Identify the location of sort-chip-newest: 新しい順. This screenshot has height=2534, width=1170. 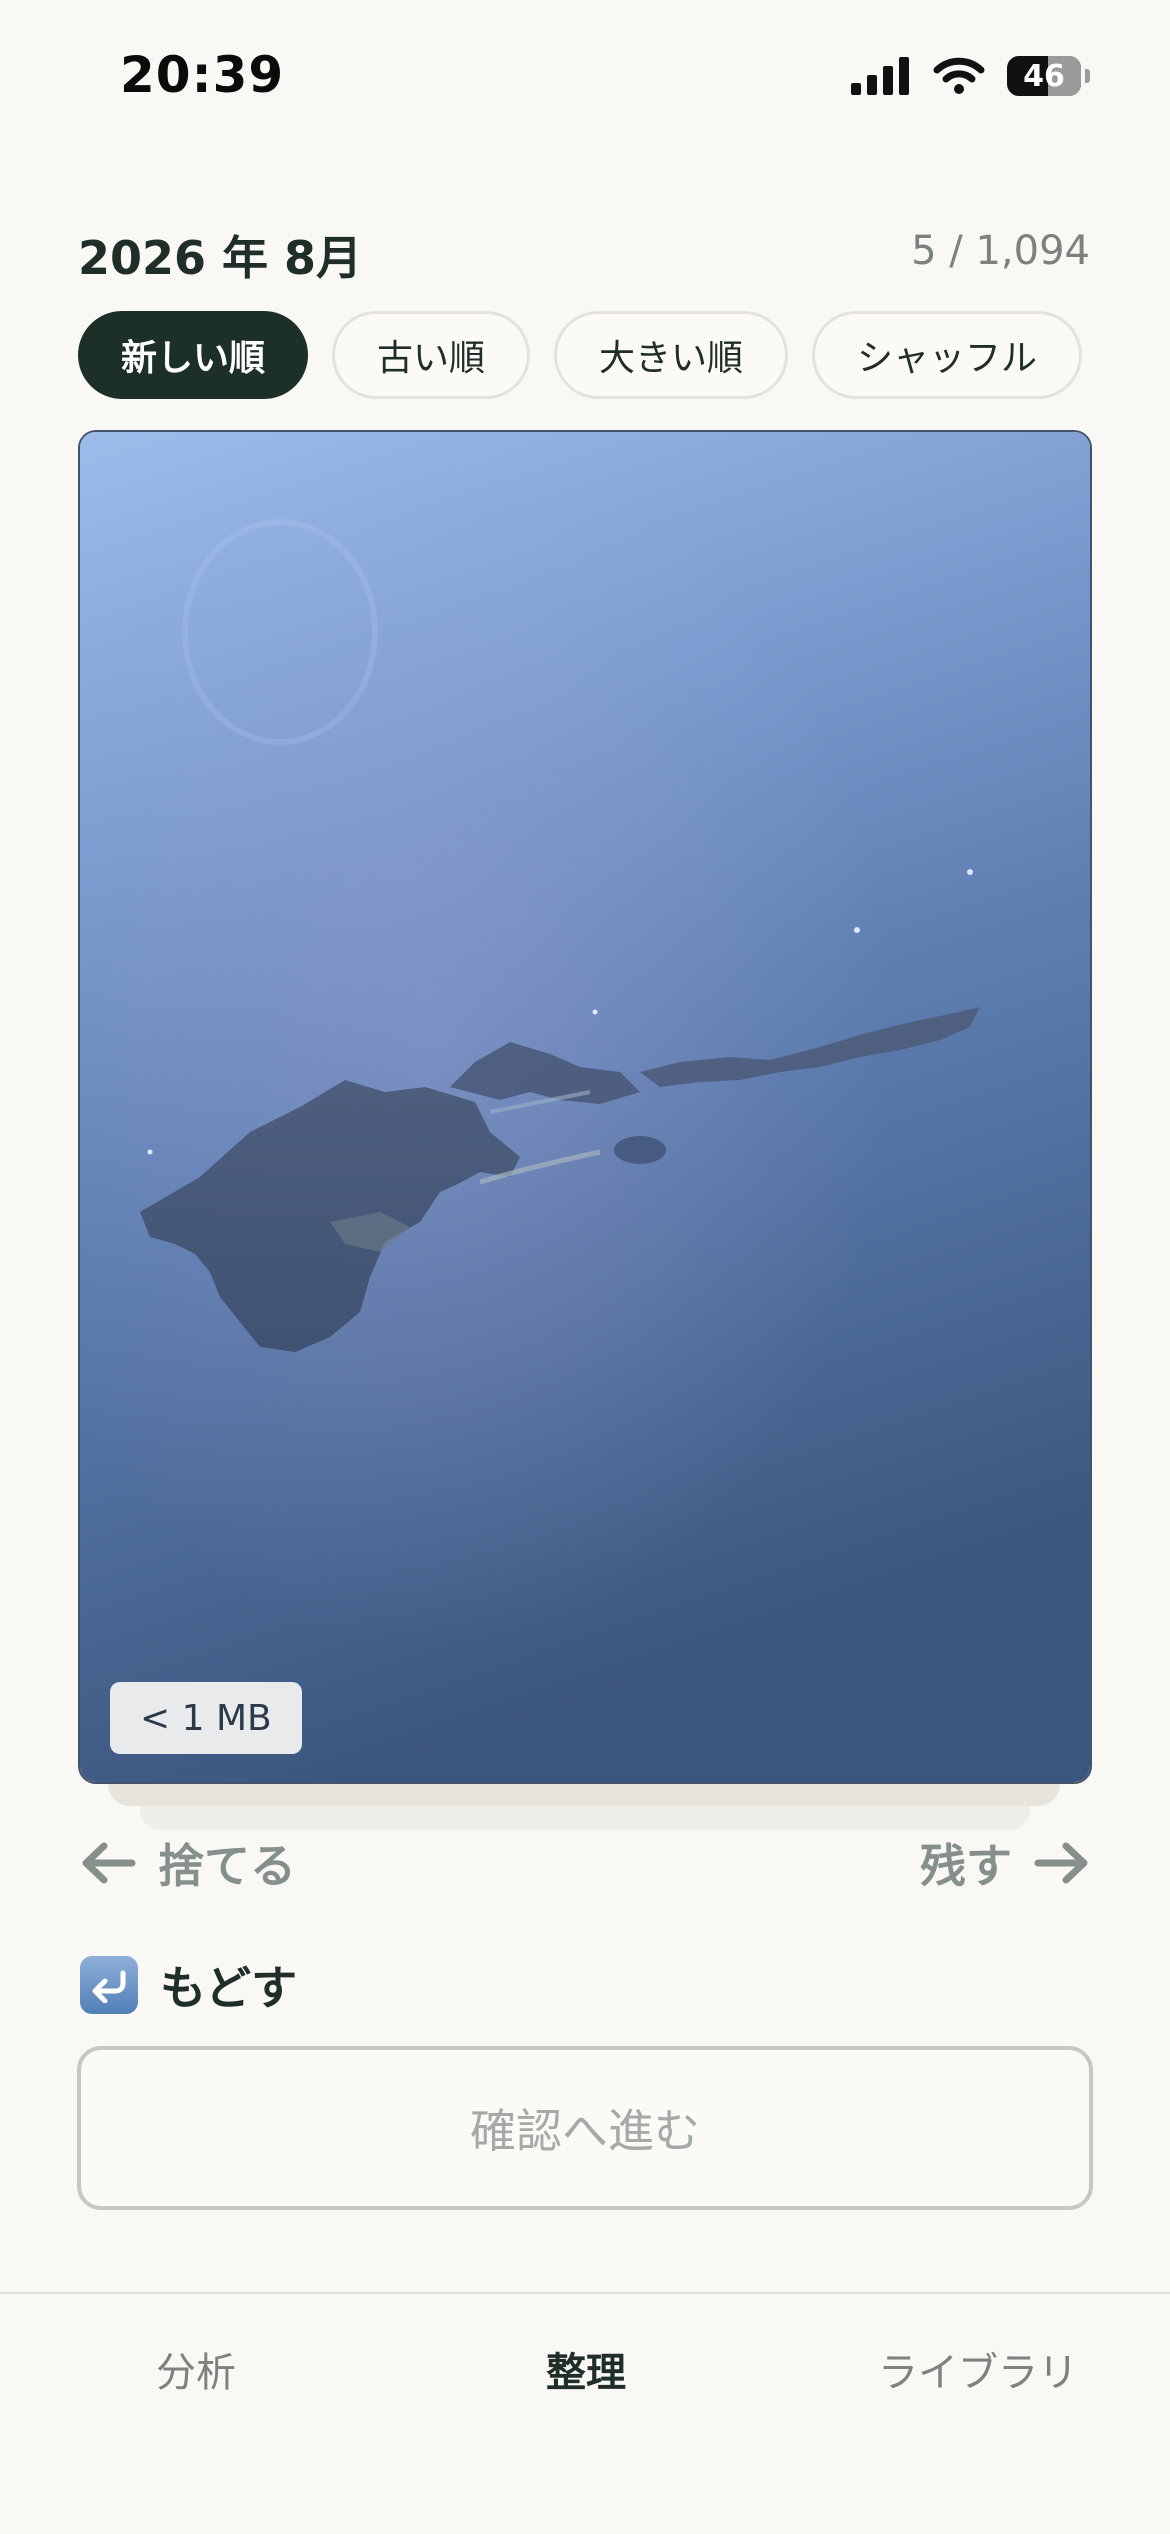
(193, 355).